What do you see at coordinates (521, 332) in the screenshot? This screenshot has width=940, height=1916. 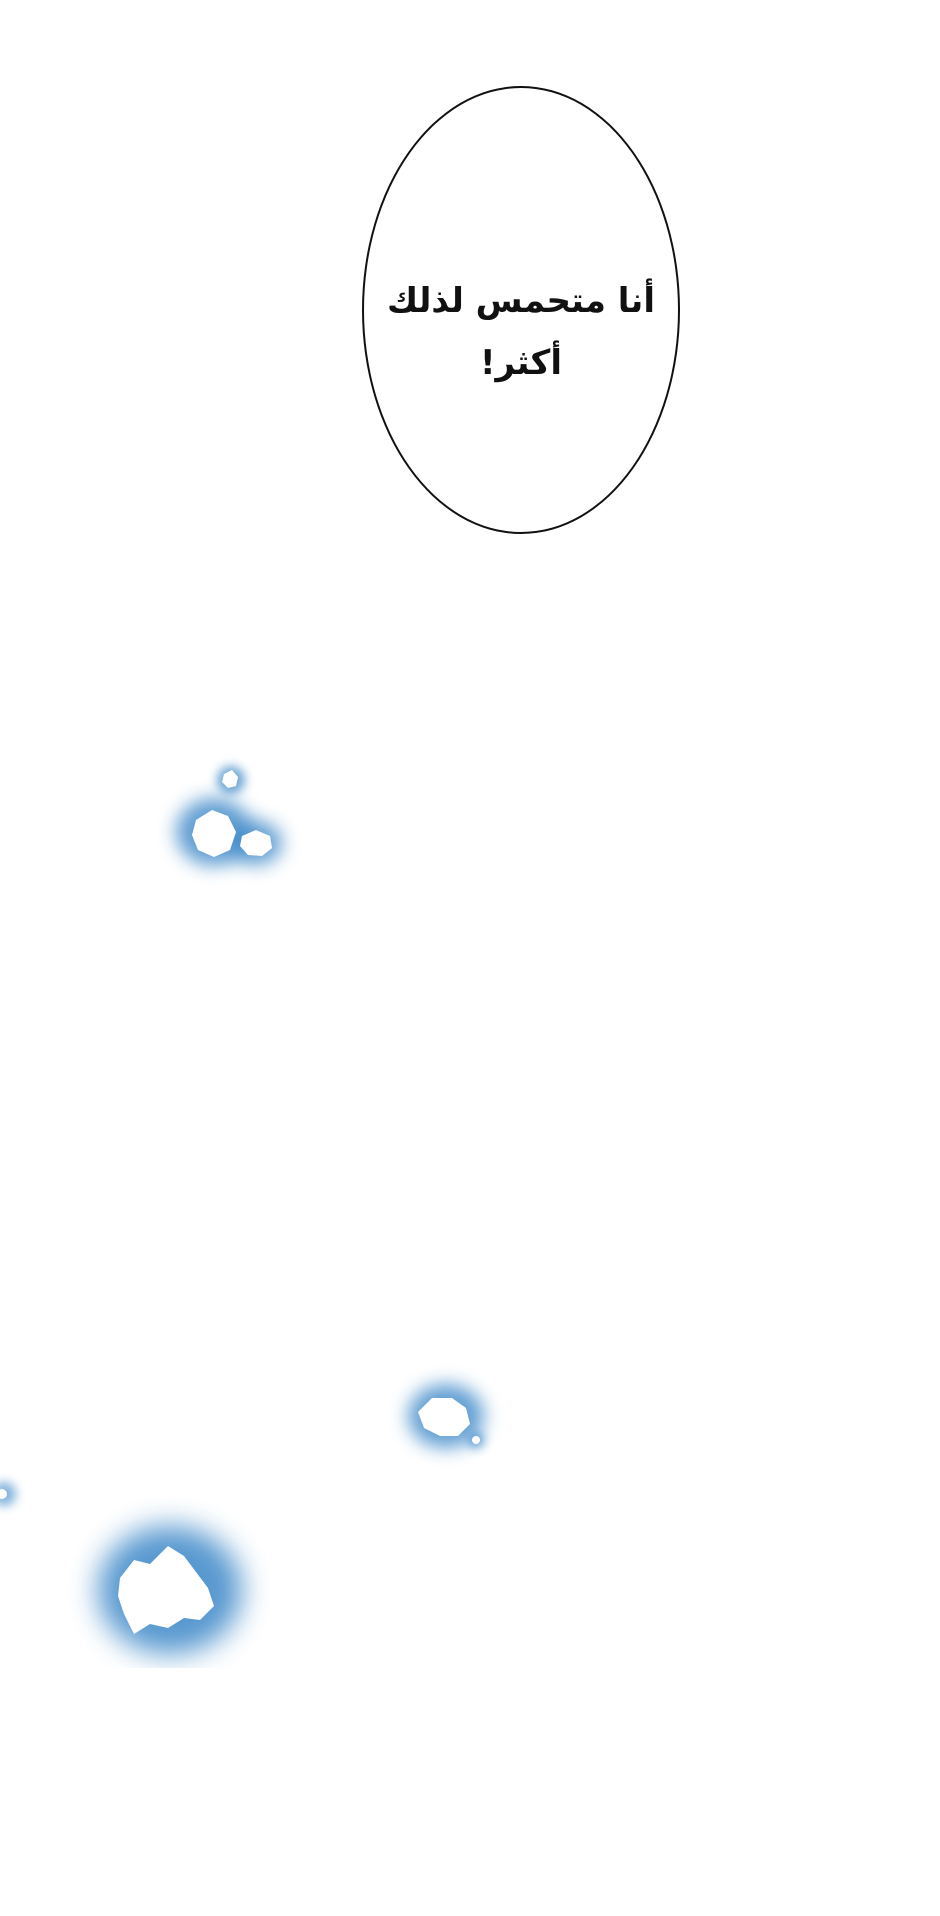 I see `speech-bubble-text: أنا متحمس لذلك أكثر!` at bounding box center [521, 332].